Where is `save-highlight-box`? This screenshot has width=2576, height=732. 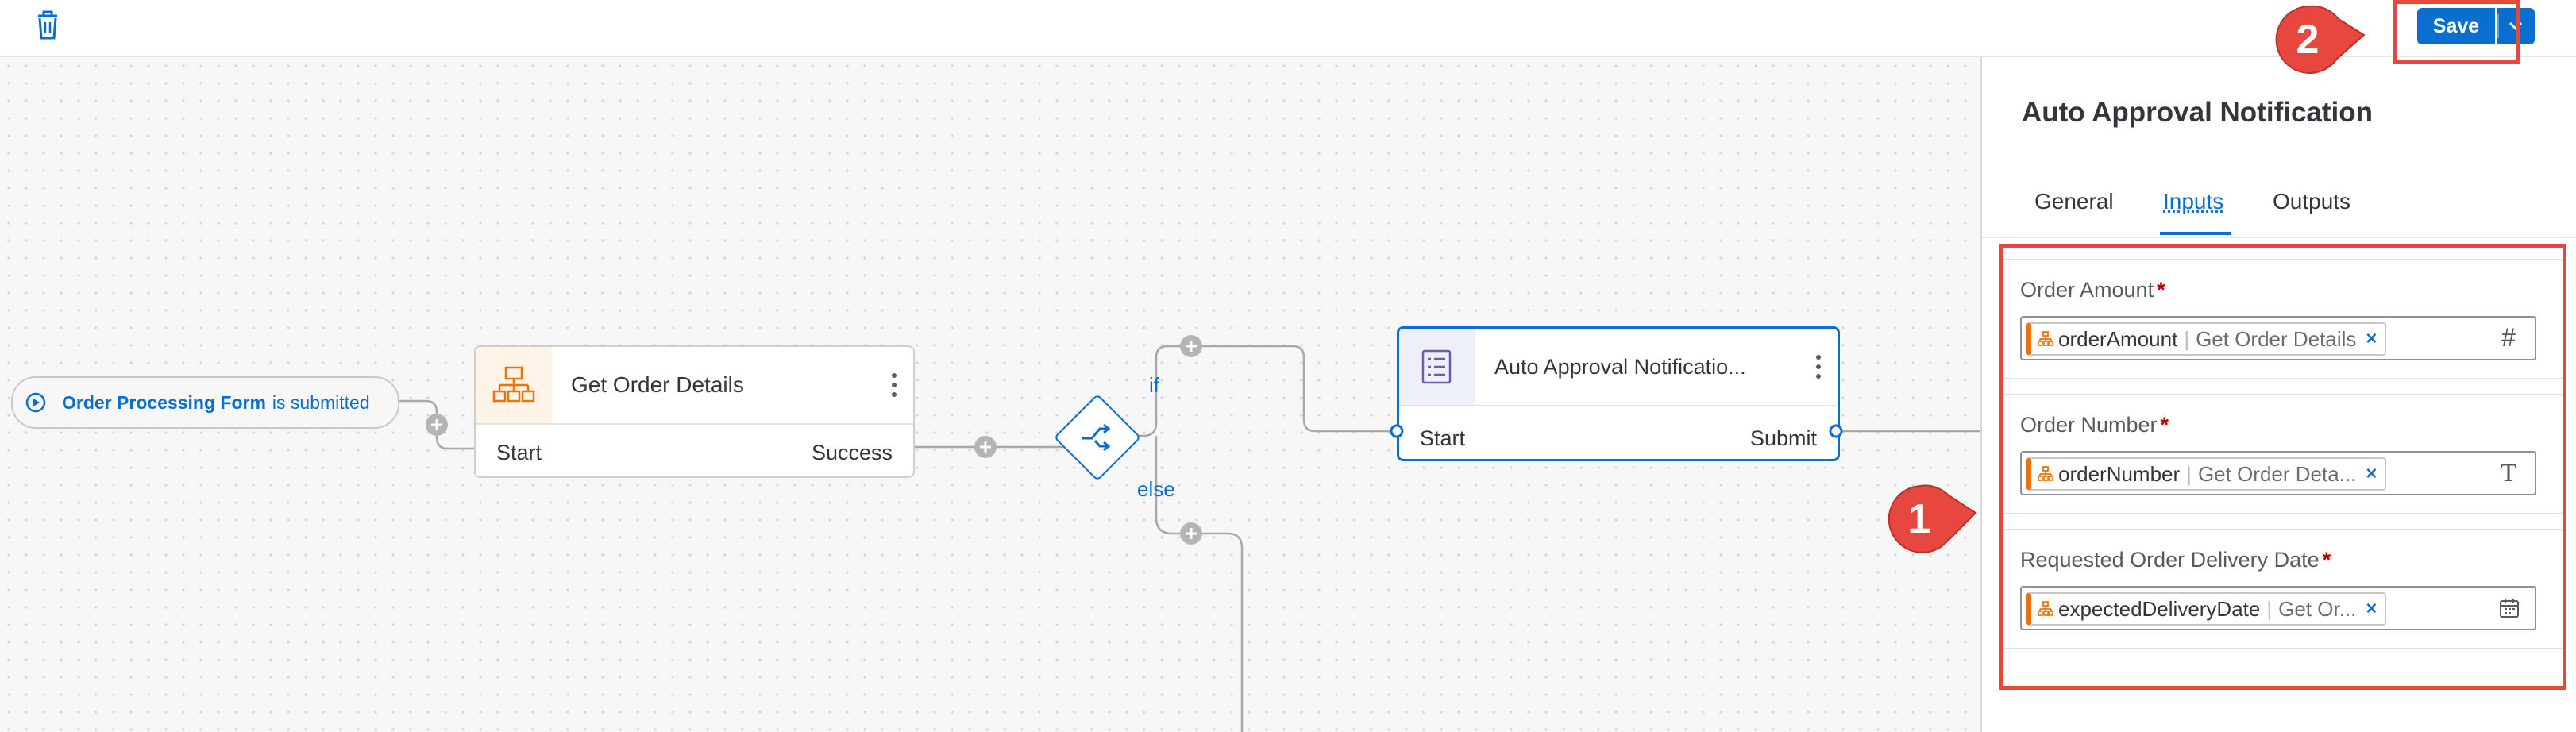 save-highlight-box is located at coordinates (2456, 32).